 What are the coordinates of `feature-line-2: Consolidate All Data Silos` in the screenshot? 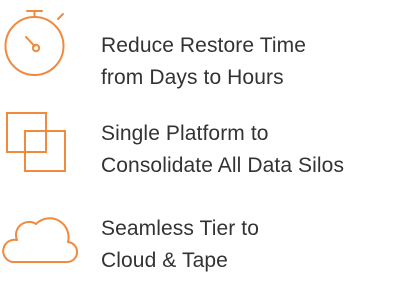 It's located at (223, 165).